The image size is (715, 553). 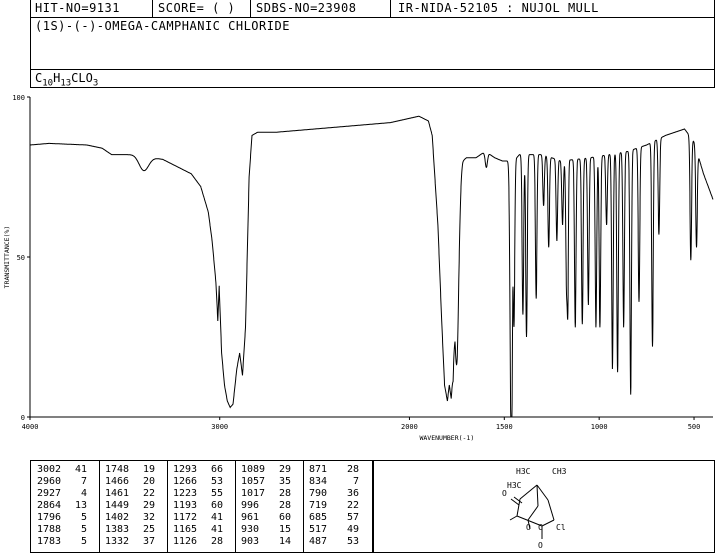 What do you see at coordinates (540, 527) in the screenshot?
I see `structure-label: C` at bounding box center [540, 527].